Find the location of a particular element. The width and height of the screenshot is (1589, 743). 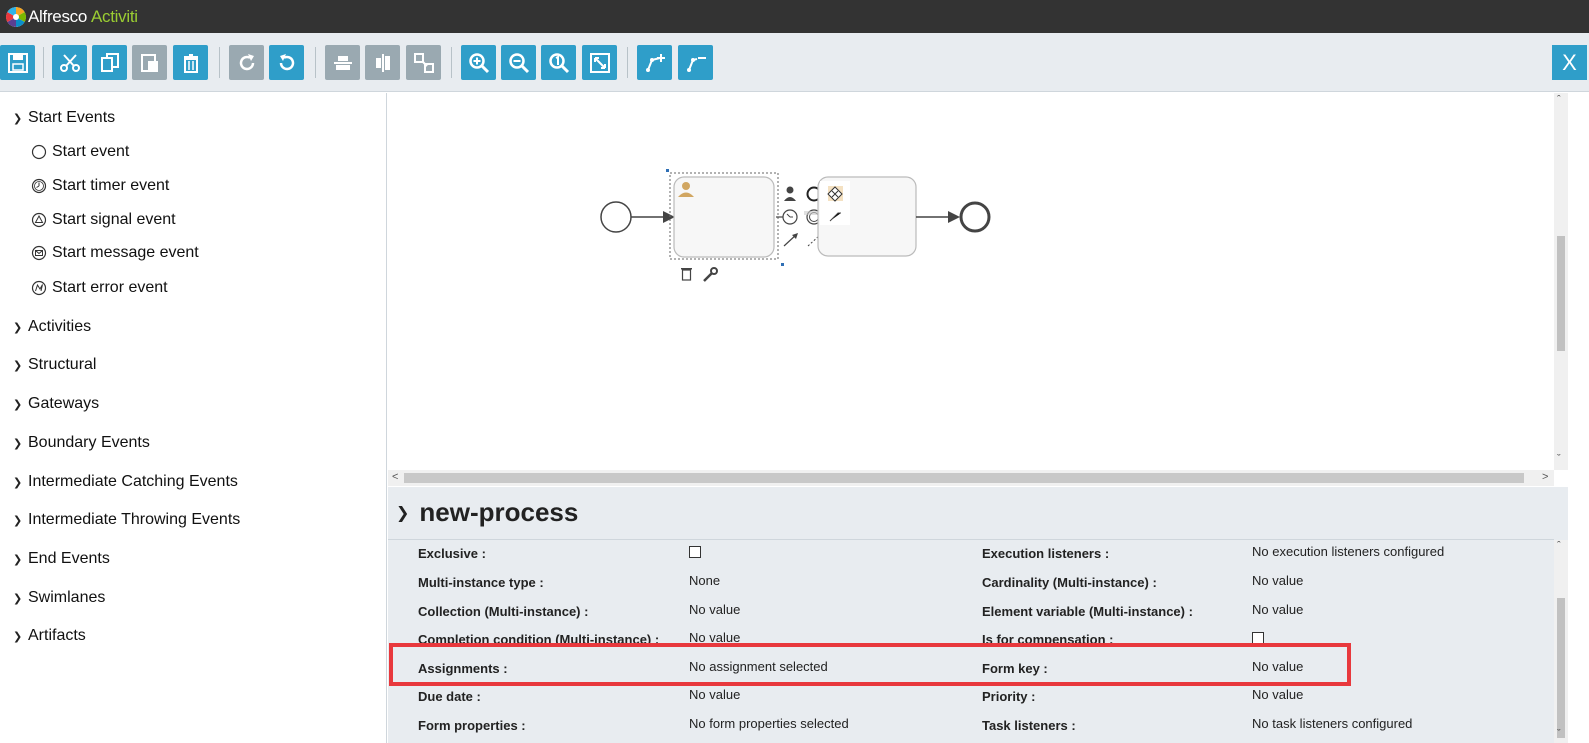

undo-icon is located at coordinates (286, 61).